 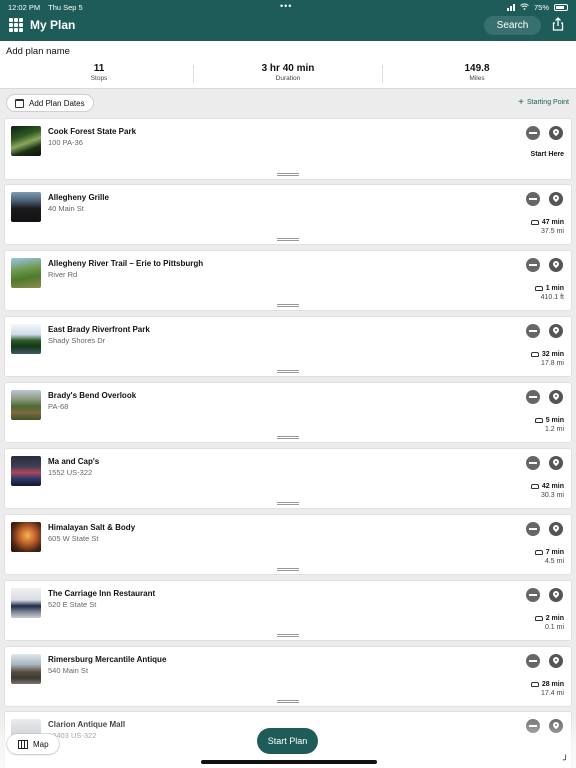 What do you see at coordinates (58, 406) in the screenshot?
I see `stop-address: PA-68` at bounding box center [58, 406].